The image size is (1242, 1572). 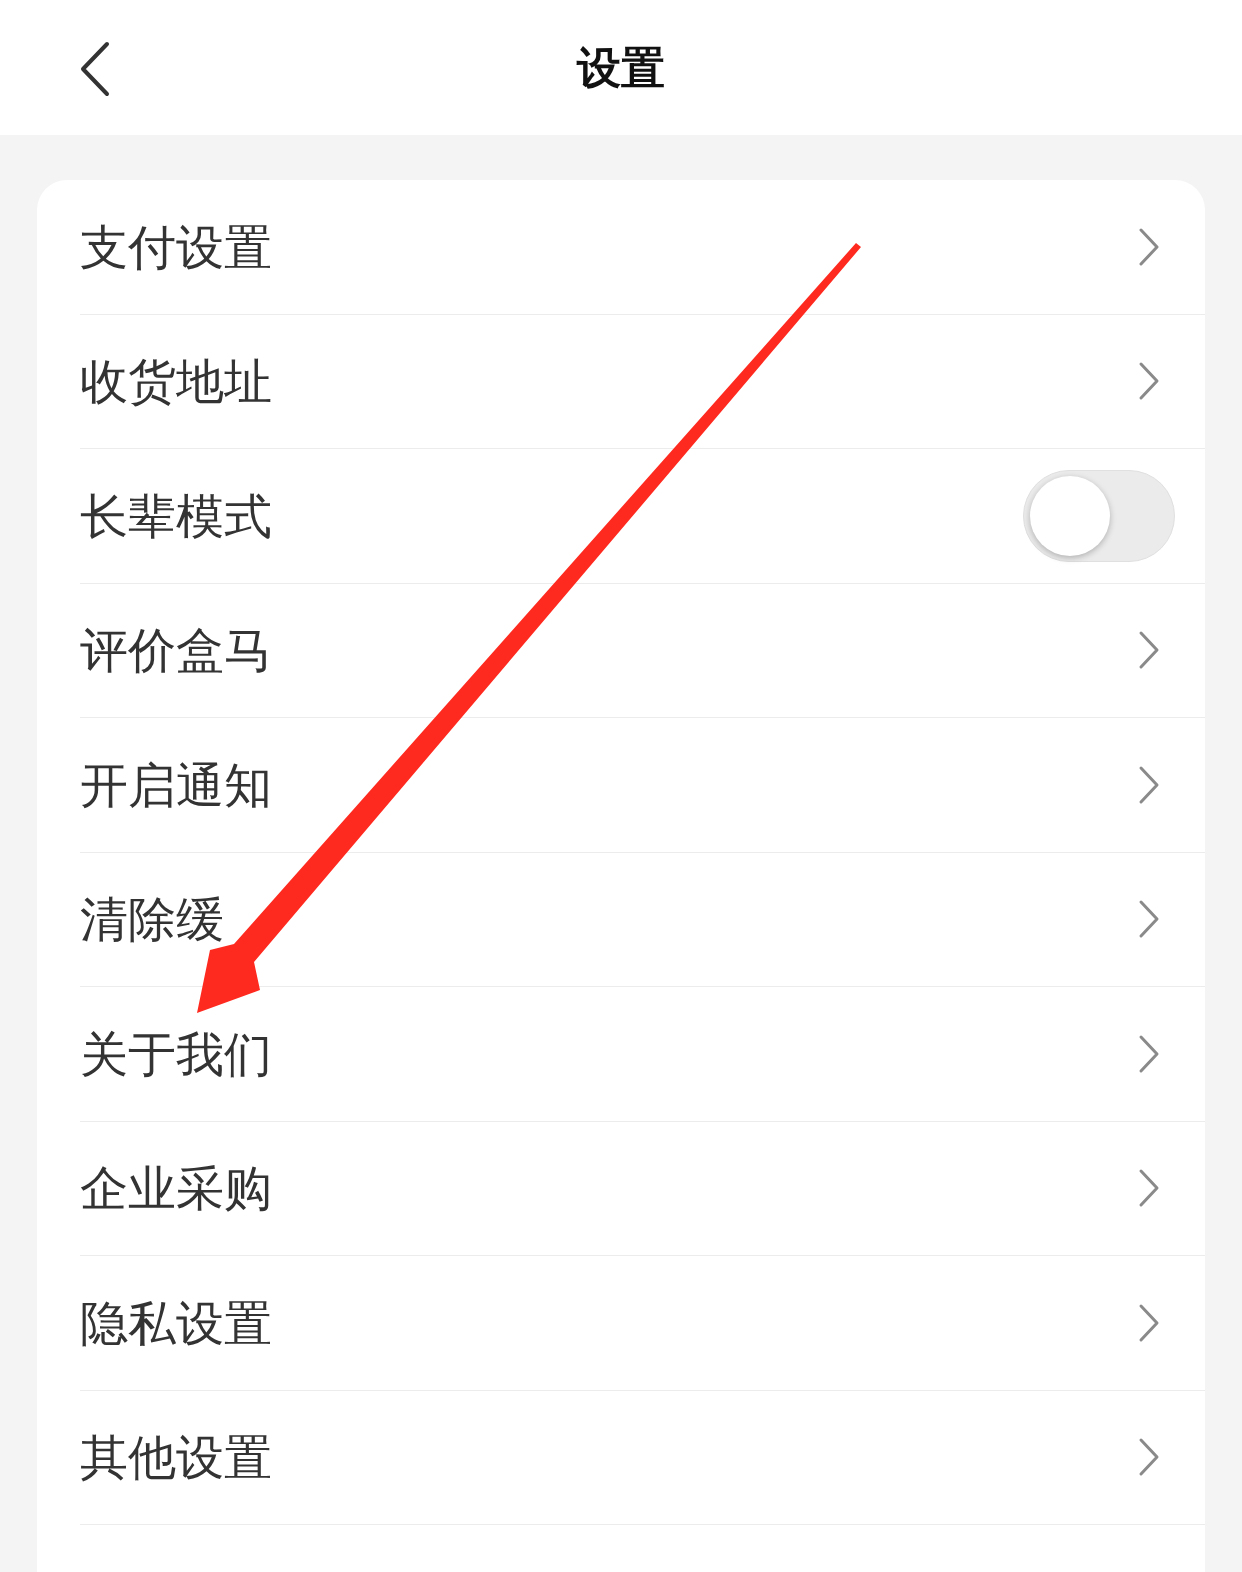 What do you see at coordinates (642, 1457) in the screenshot?
I see `settings-row: 其他设置` at bounding box center [642, 1457].